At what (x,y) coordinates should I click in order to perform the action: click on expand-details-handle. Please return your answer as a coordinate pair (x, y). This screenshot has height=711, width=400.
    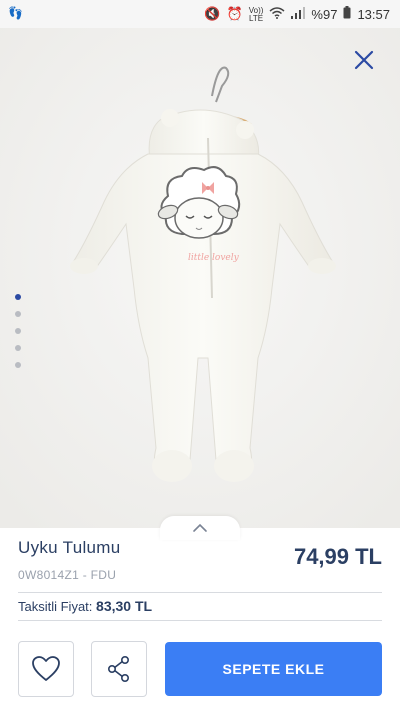
    Looking at the image, I should click on (200, 528).